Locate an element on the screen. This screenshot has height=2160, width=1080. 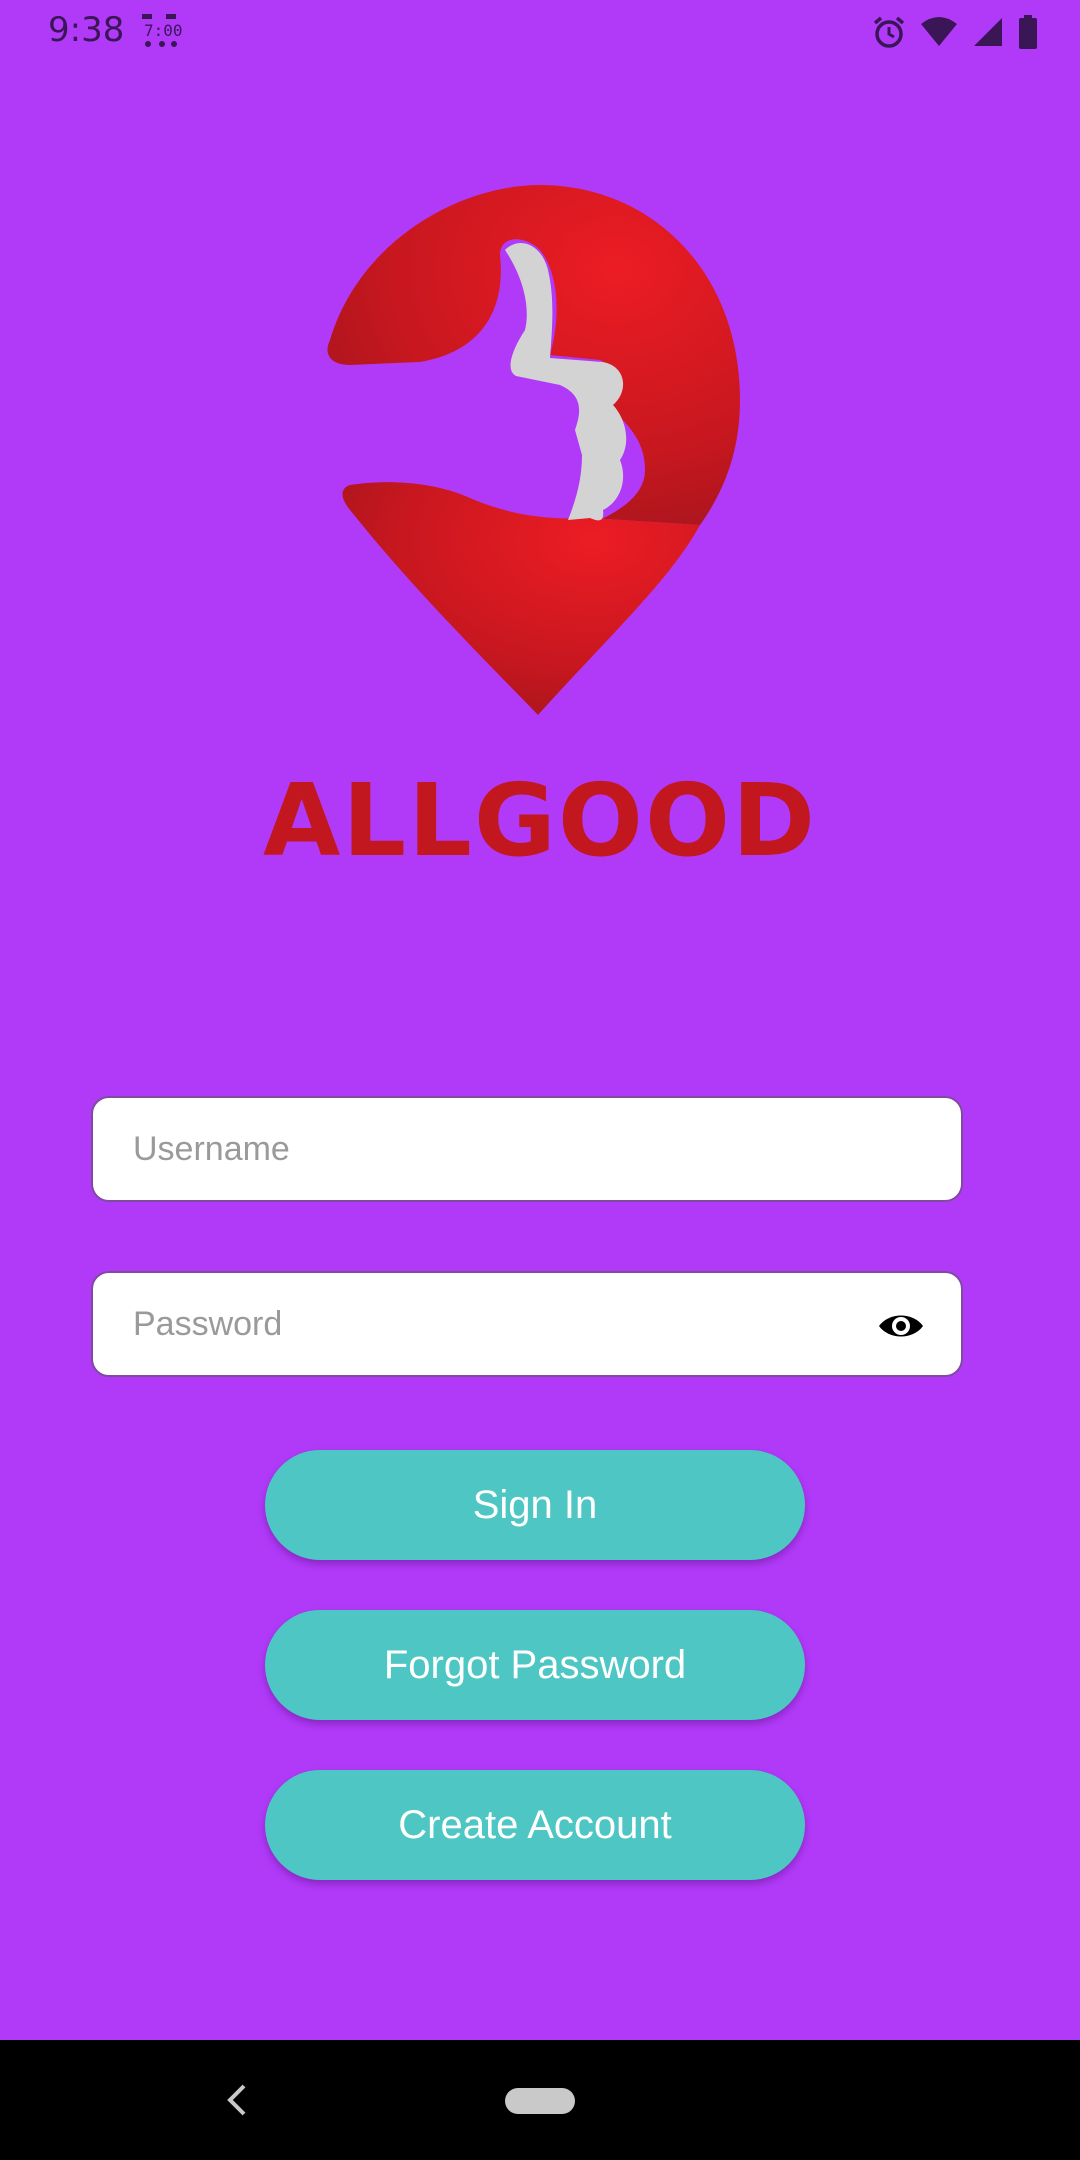
username-field is located at coordinates (527, 1149).